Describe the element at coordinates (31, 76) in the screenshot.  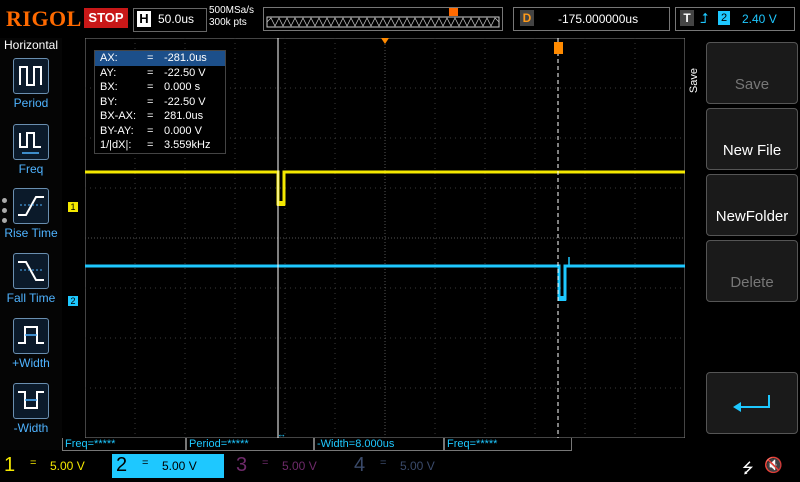
I see `period-icon` at that location.